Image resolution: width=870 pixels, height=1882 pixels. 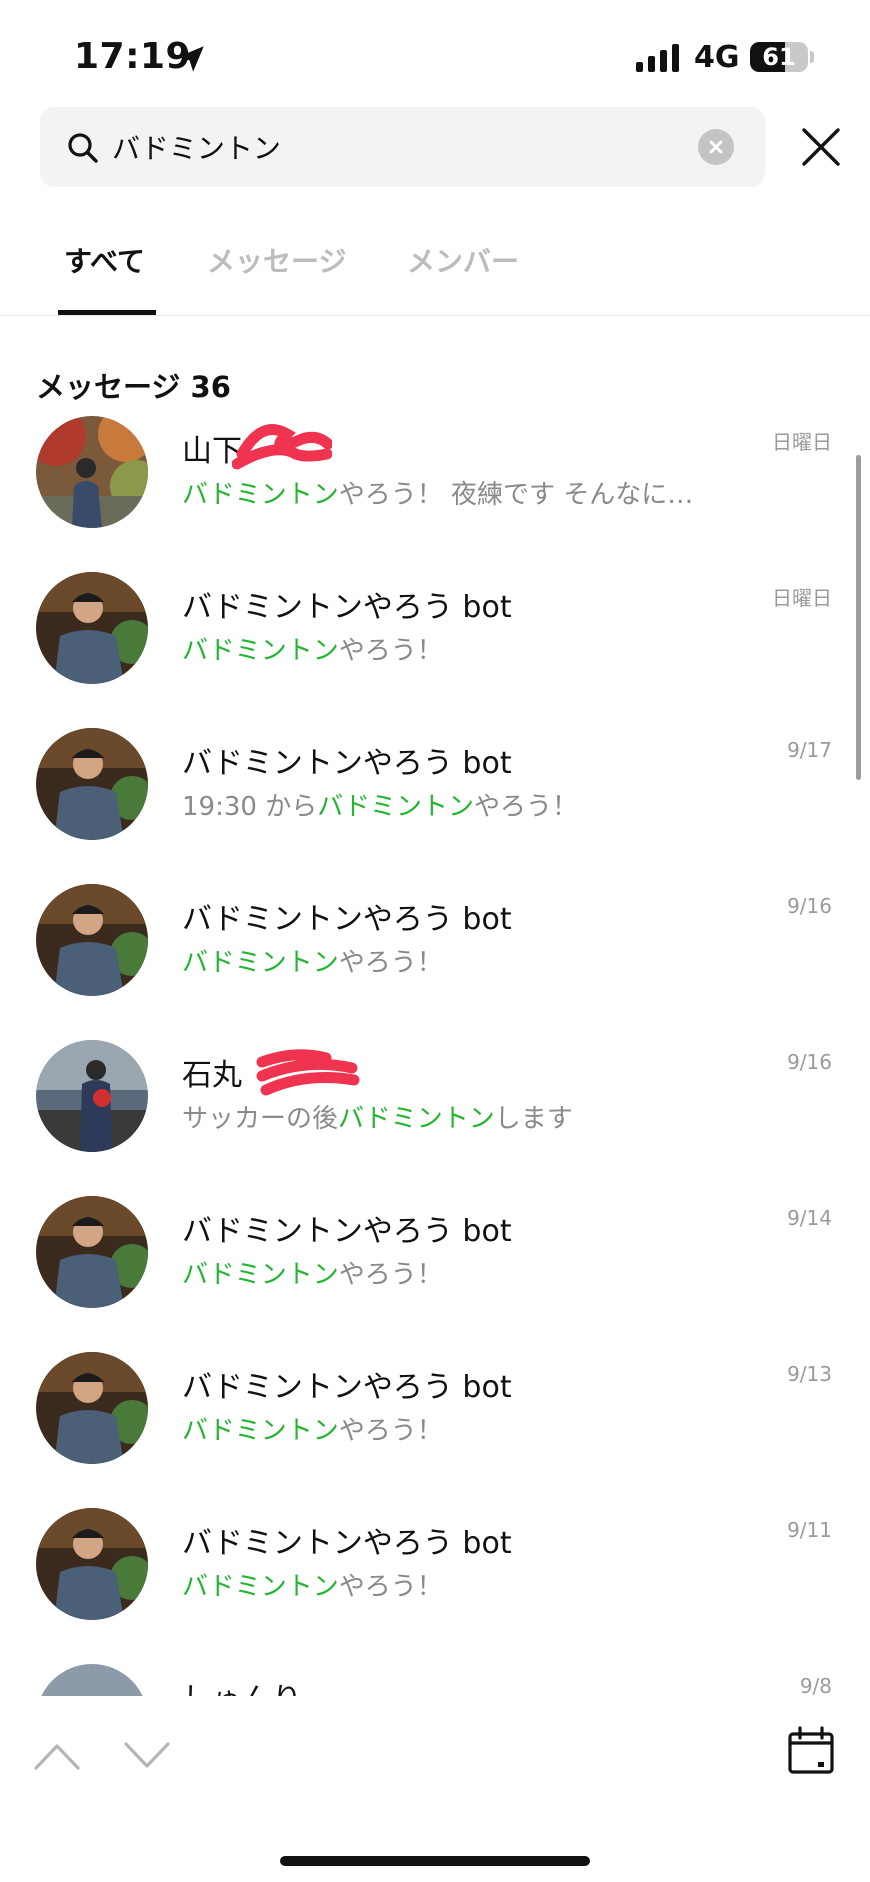 I want to click on chevron-up-icon, so click(x=57, y=1756).